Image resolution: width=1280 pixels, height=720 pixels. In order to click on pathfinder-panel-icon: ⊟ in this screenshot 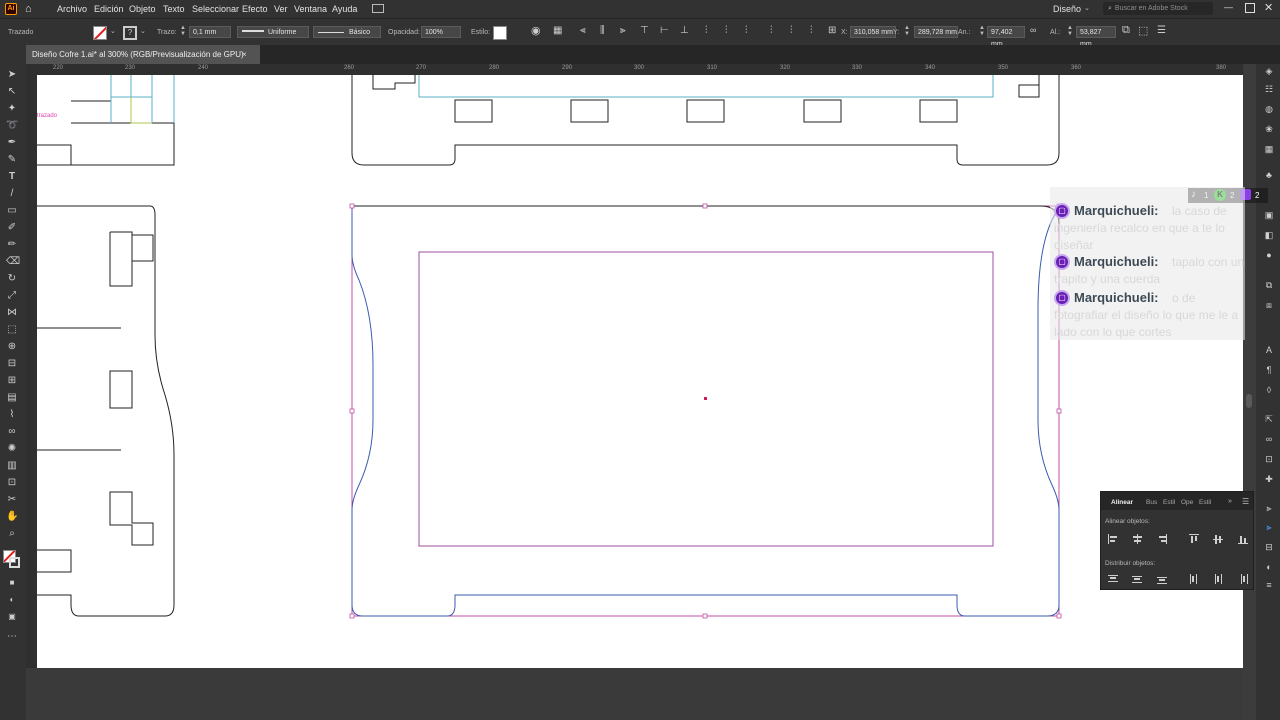, I will do `click(1269, 547)`.